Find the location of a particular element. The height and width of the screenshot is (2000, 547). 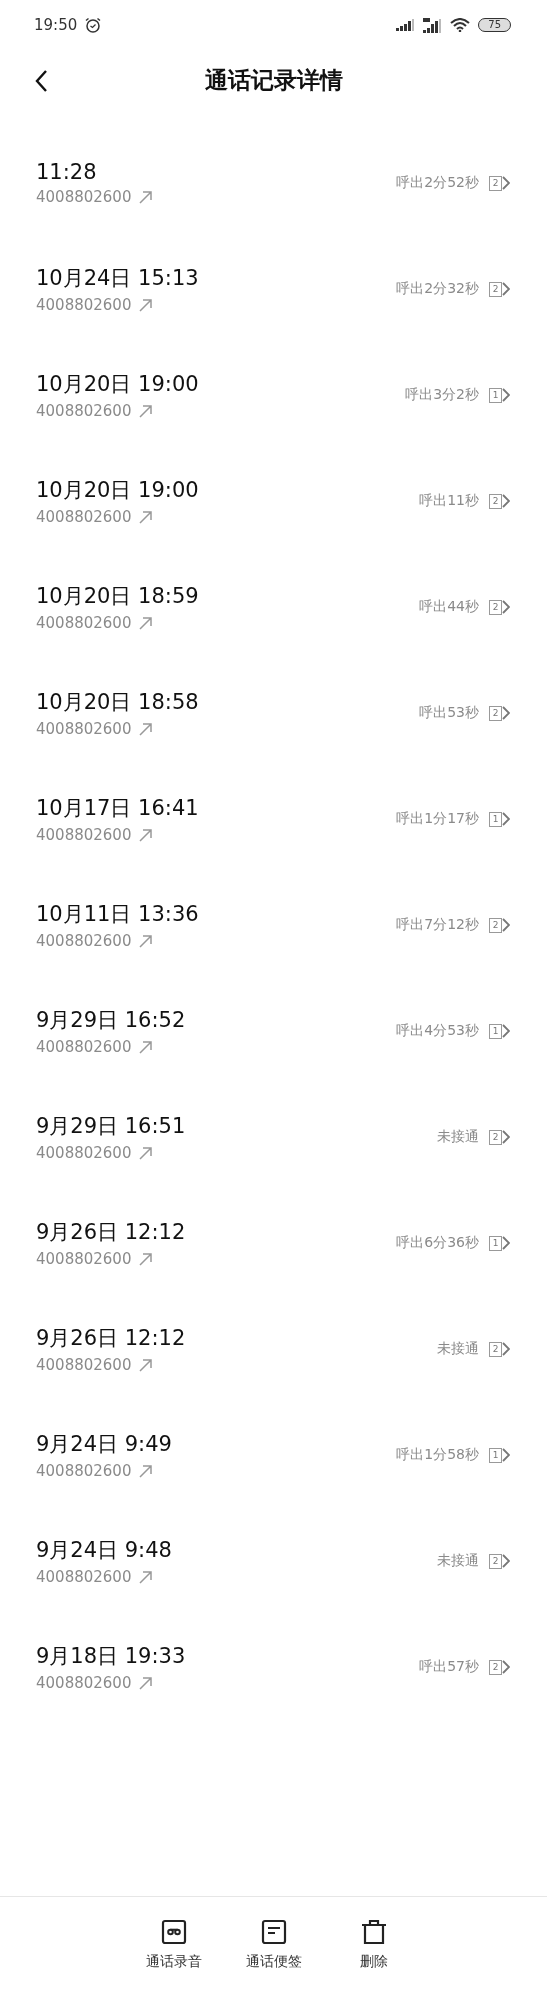

call-time: 10月24日 15:13 is located at coordinates (118, 278).